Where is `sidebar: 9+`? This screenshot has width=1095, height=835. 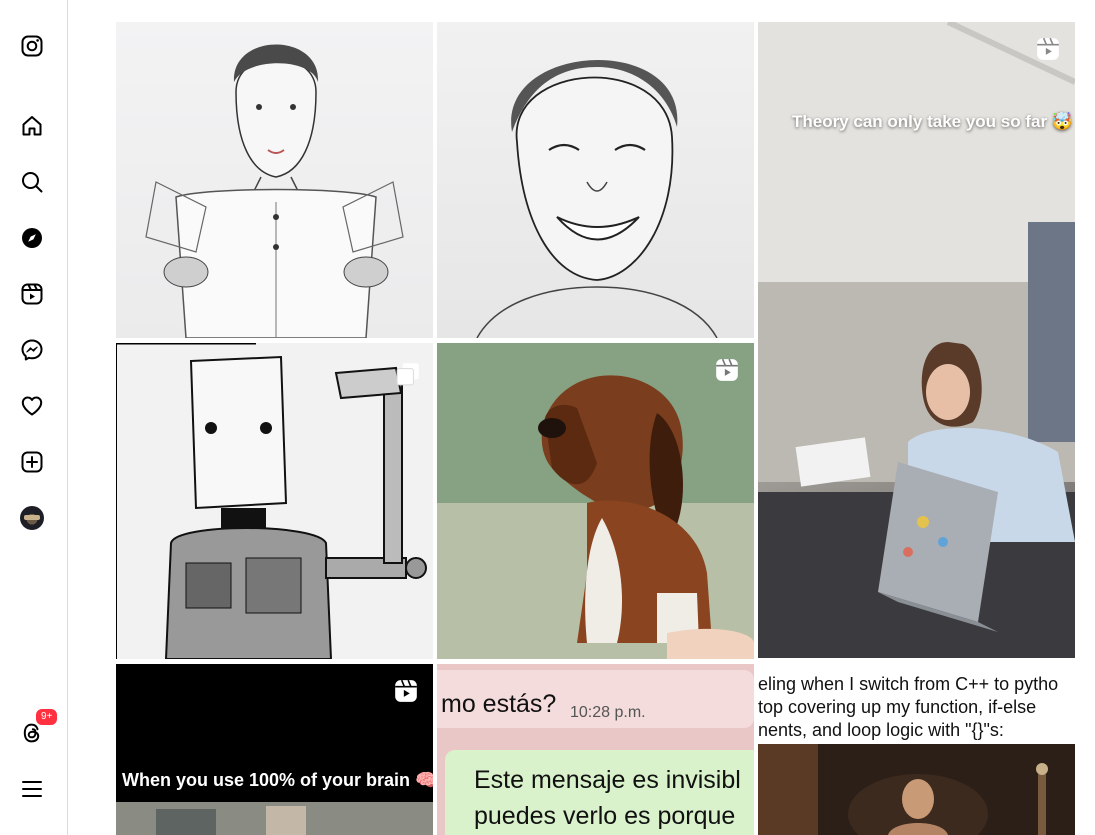
sidebar: 9+ is located at coordinates (34, 417).